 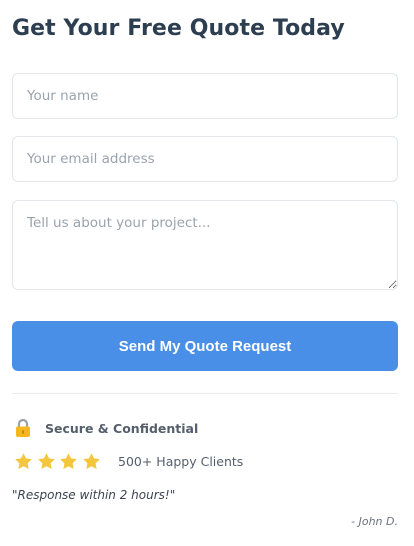 I want to click on testimonial-quote: "Response within 2 hours!", so click(x=94, y=495).